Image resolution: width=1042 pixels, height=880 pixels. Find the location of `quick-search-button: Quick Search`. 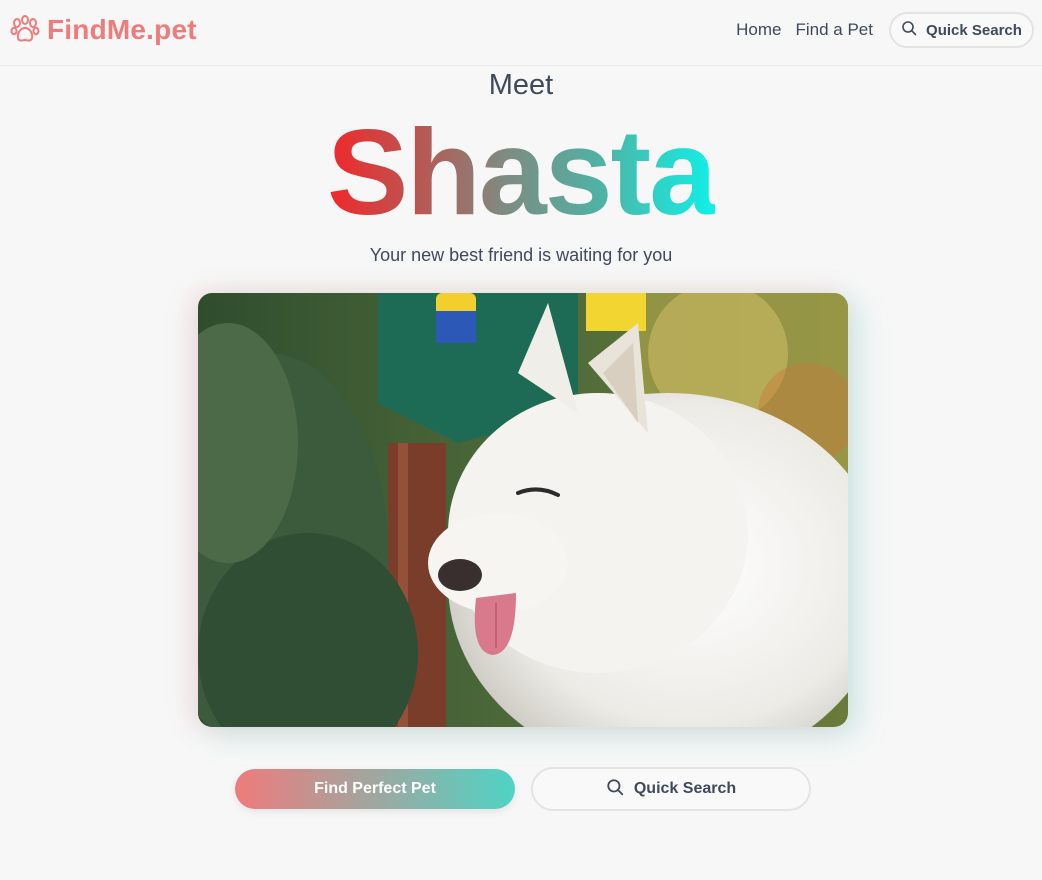

quick-search-button: Quick Search is located at coordinates (671, 789).